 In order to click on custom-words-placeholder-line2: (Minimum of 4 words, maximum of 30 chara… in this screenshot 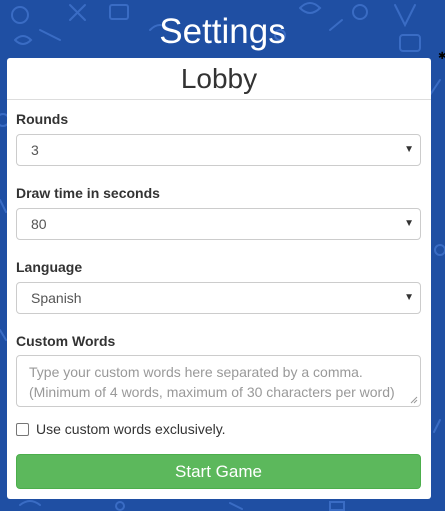, I will do `click(212, 392)`.